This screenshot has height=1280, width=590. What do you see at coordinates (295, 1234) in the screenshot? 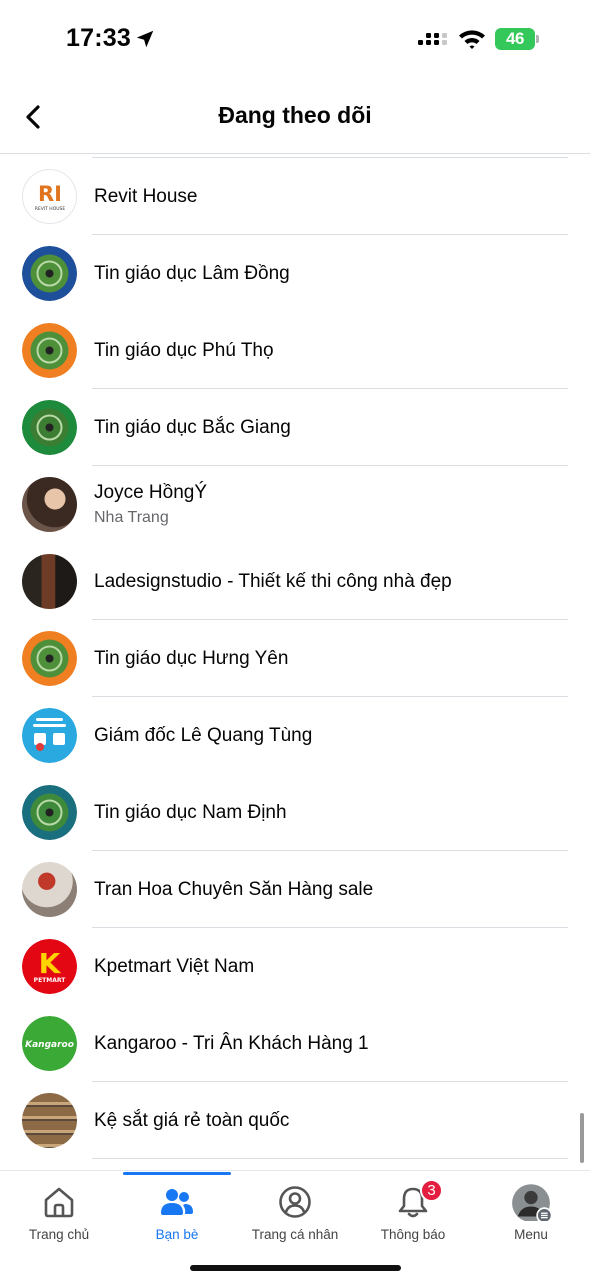
I see `tab-label: Trang cá nhân` at bounding box center [295, 1234].